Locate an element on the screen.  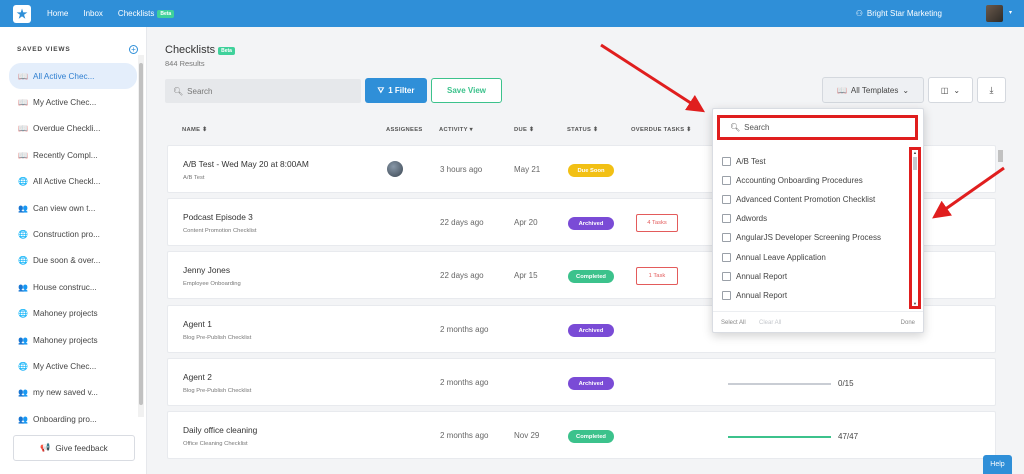
checklist-name: Podcast Episode 3 is located at coordinates (218, 217).